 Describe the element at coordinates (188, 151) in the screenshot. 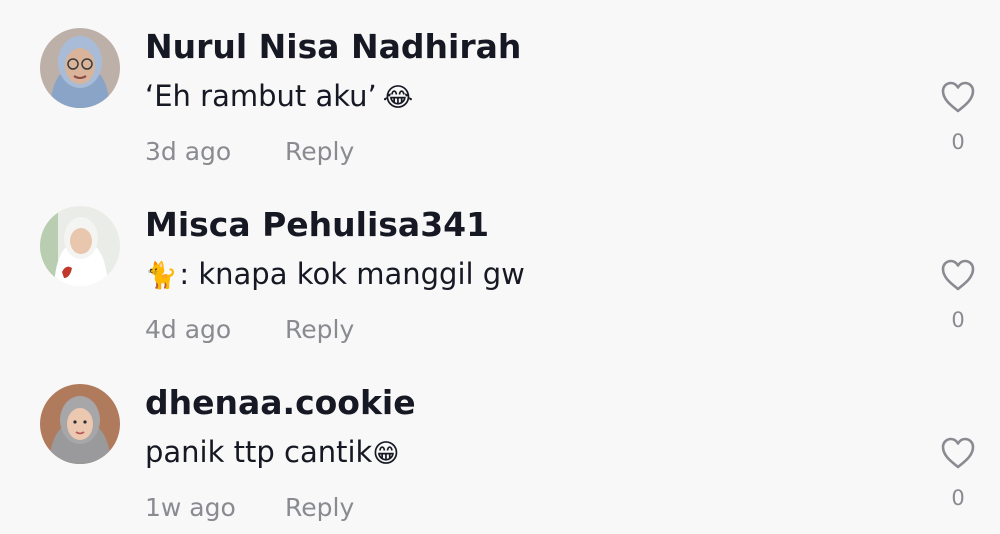

I see `comment-timestamp: 3d ago` at that location.